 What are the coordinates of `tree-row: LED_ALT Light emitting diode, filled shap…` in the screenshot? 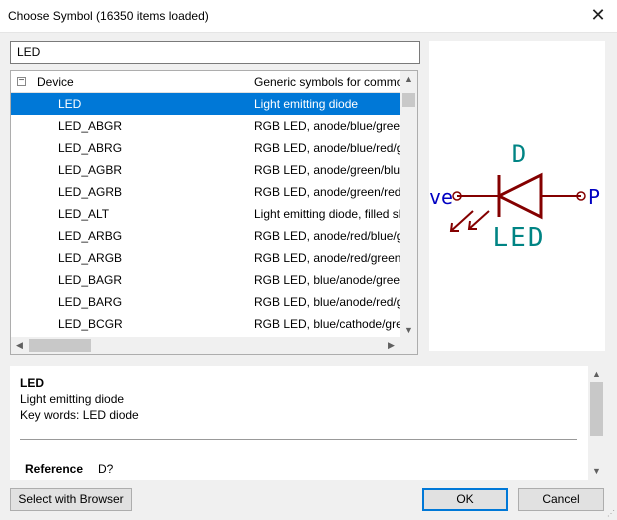 It's located at (206, 214).